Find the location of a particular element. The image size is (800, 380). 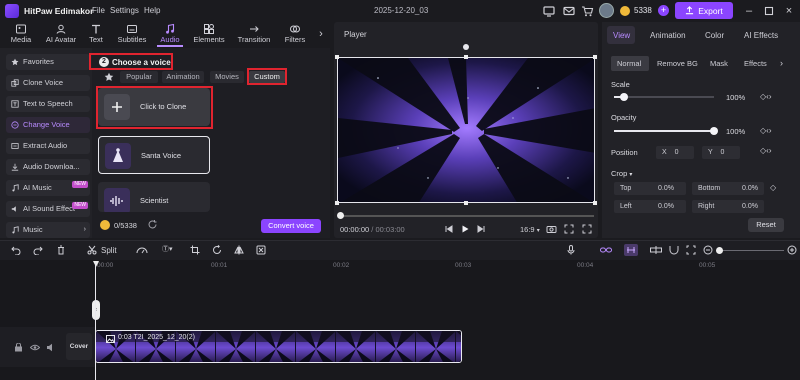

tab-animation: Animation is located at coordinates (668, 35).